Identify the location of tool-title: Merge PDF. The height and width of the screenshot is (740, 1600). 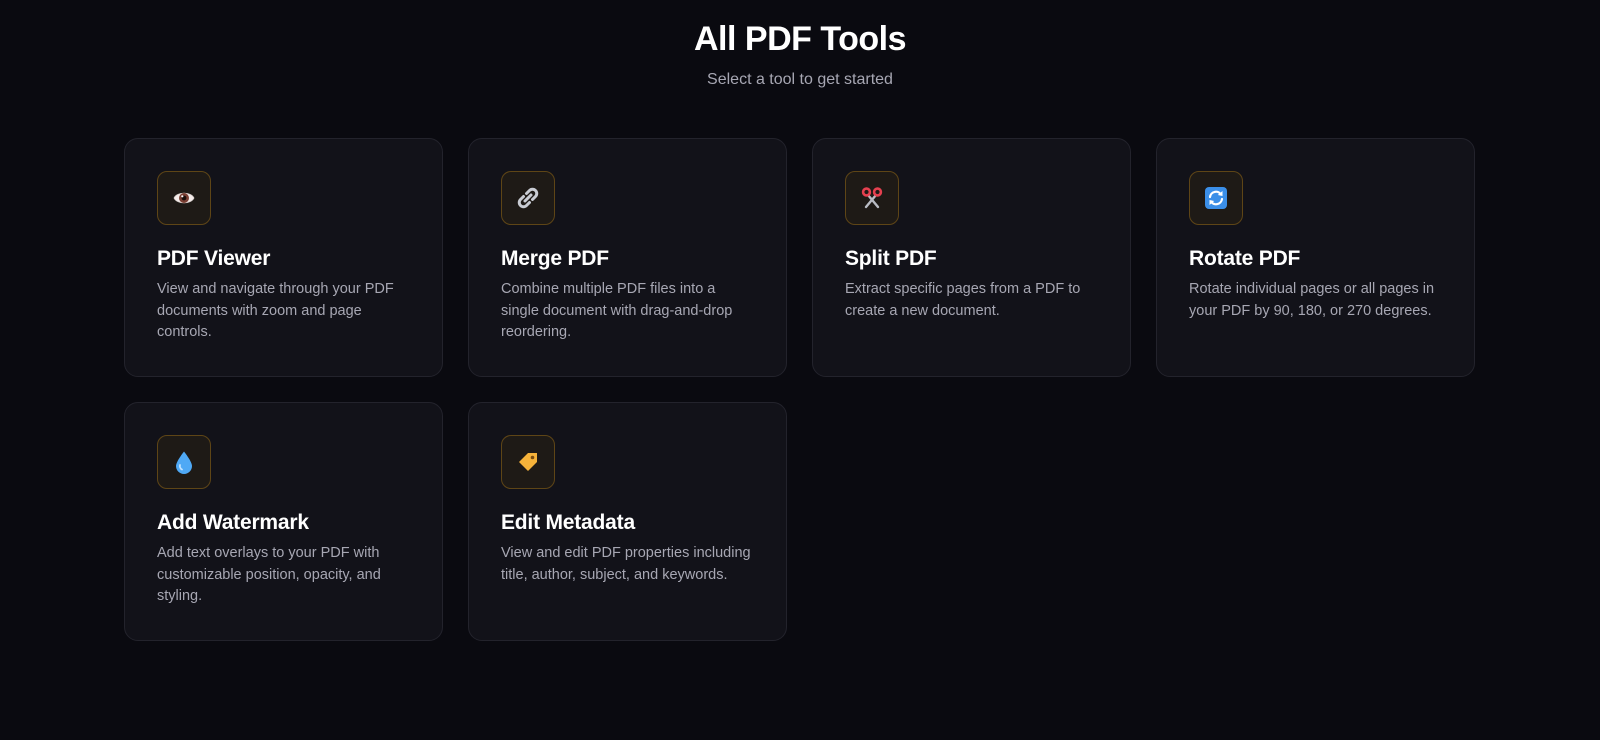
(555, 258).